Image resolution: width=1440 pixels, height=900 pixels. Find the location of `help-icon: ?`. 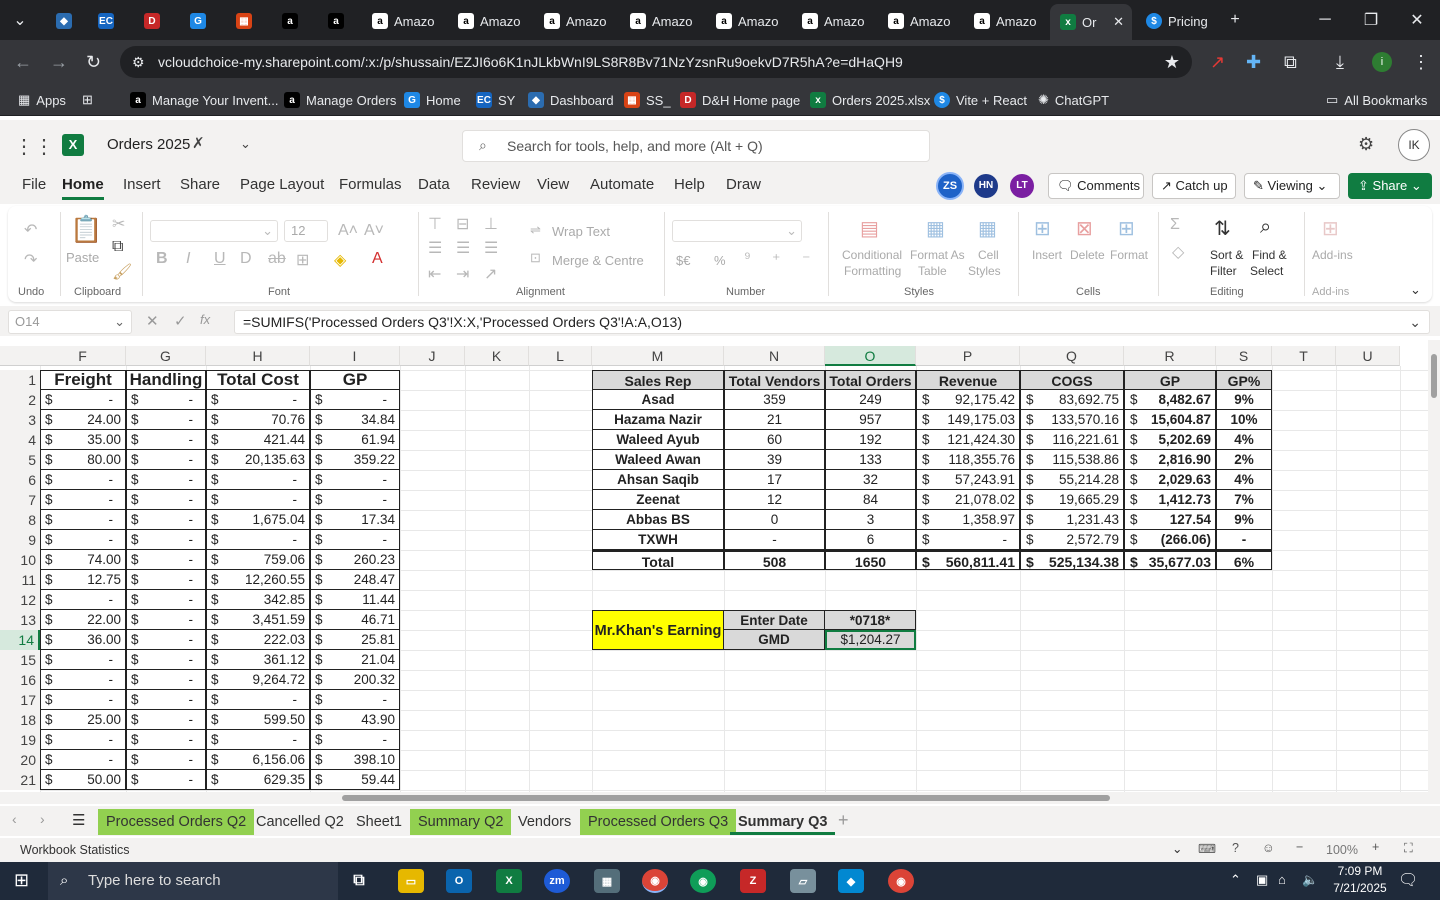

help-icon: ? is located at coordinates (1235, 848).